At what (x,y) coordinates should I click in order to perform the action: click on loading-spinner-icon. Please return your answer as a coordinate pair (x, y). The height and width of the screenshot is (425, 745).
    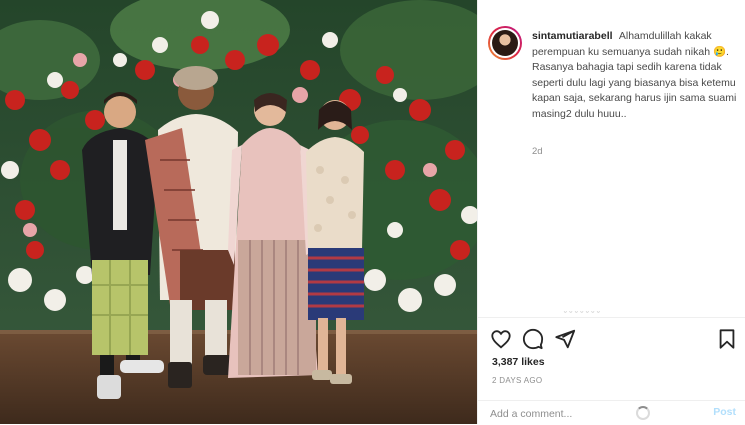
    Looking at the image, I should click on (643, 413).